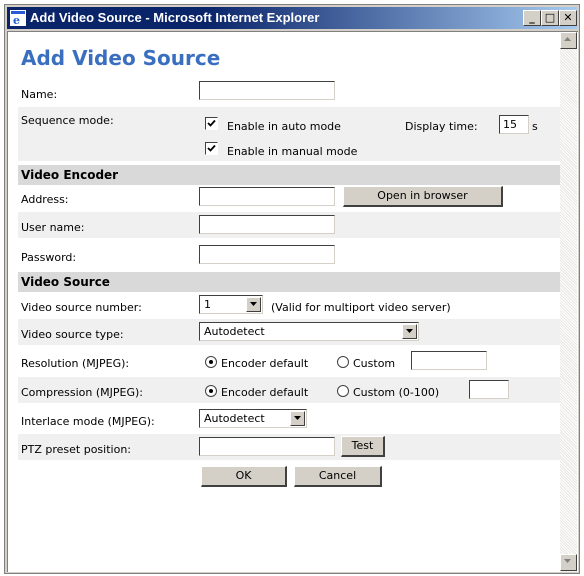 This screenshot has height=576, width=584. What do you see at coordinates (343, 391) in the screenshot?
I see `compression-custom-radio` at bounding box center [343, 391].